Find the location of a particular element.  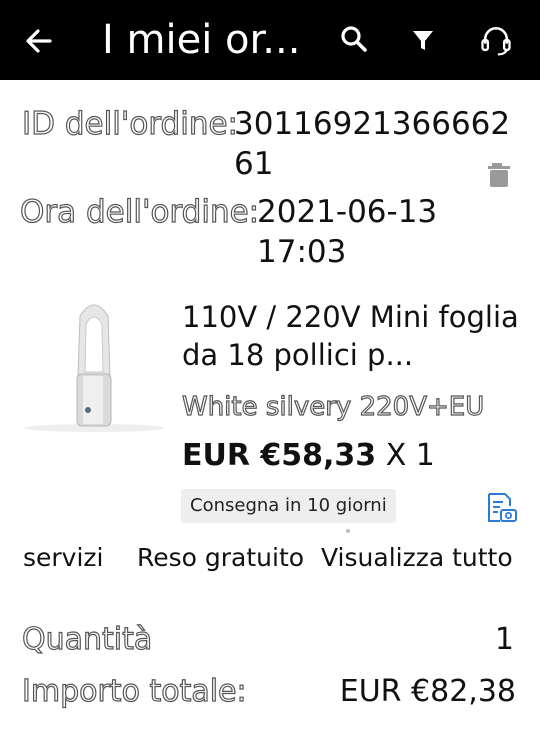

product-price: EUR €58,33 is located at coordinates (279, 455).